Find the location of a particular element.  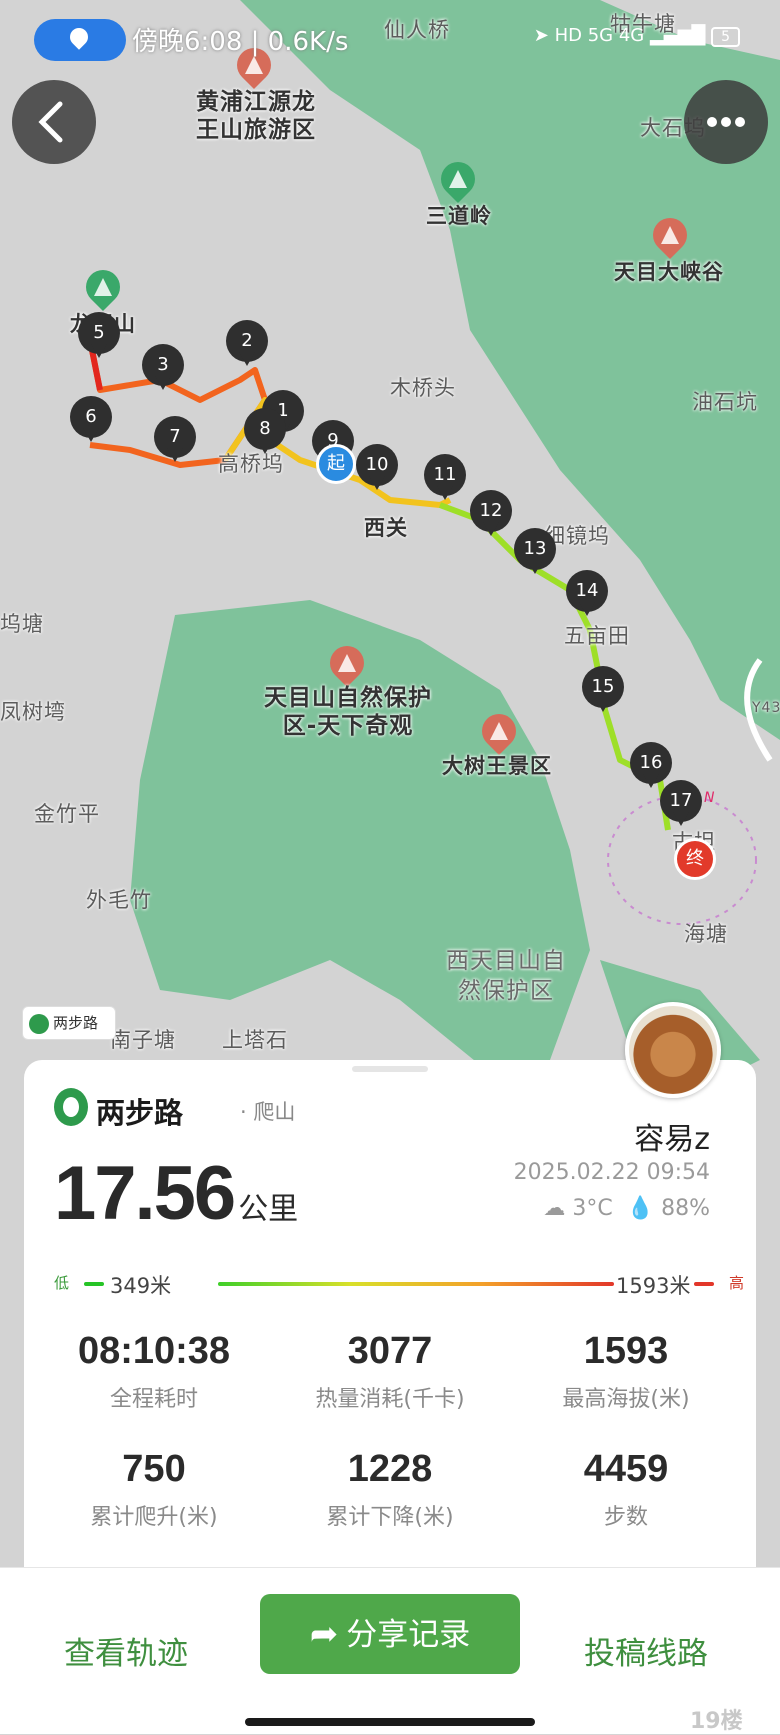

map-label: 外毛竹 is located at coordinates (119, 900).